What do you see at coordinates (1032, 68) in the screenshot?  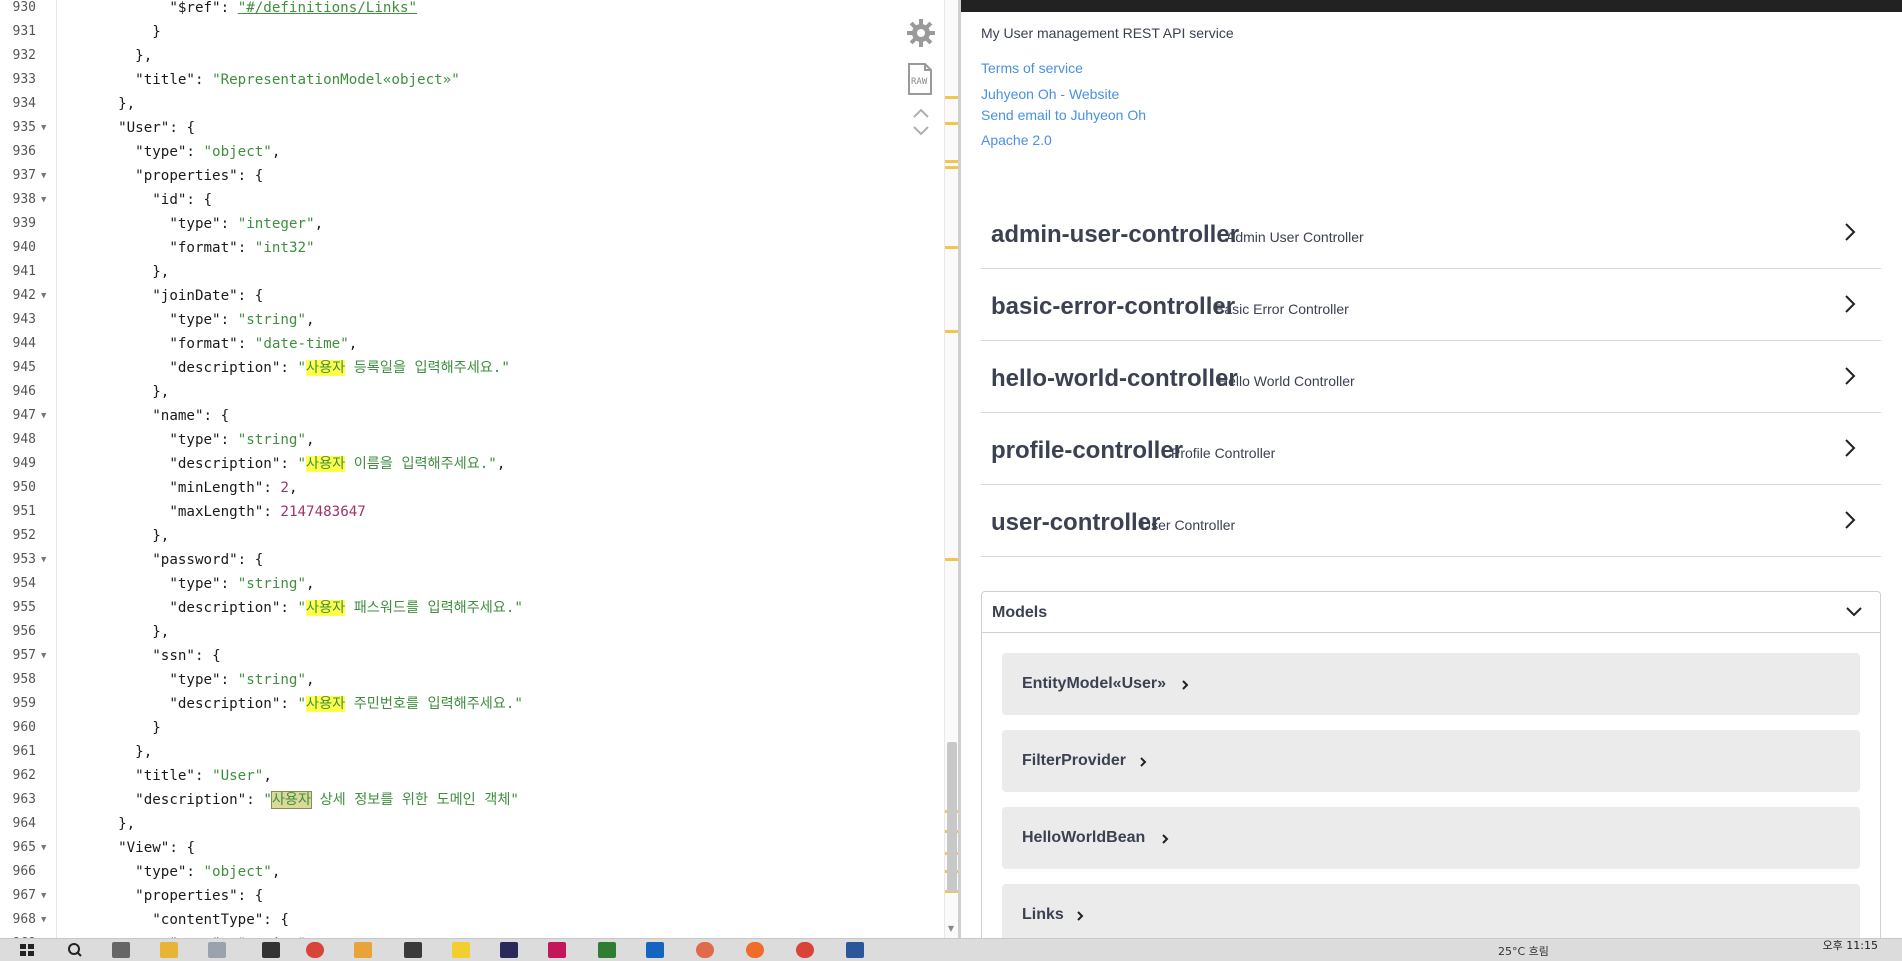 I see `terms-of-service-link: Terms of service` at bounding box center [1032, 68].